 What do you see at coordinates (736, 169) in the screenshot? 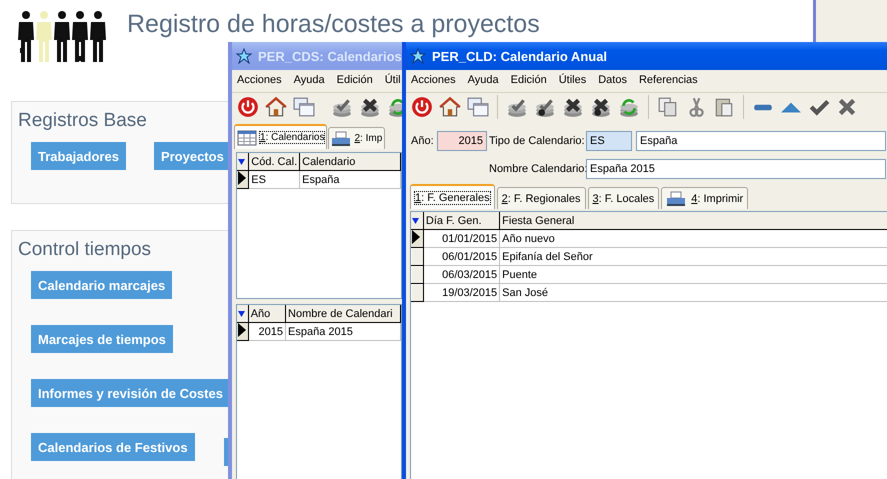
I see `input-field: España 2015` at bounding box center [736, 169].